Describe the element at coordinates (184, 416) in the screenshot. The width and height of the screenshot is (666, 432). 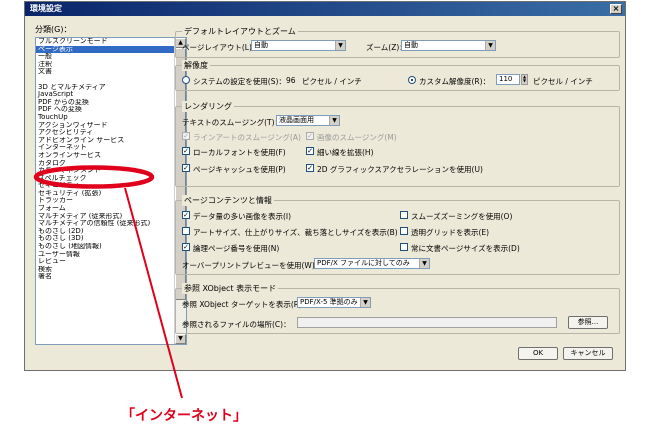
I see `annotation-caption: 「インターネット」` at that location.